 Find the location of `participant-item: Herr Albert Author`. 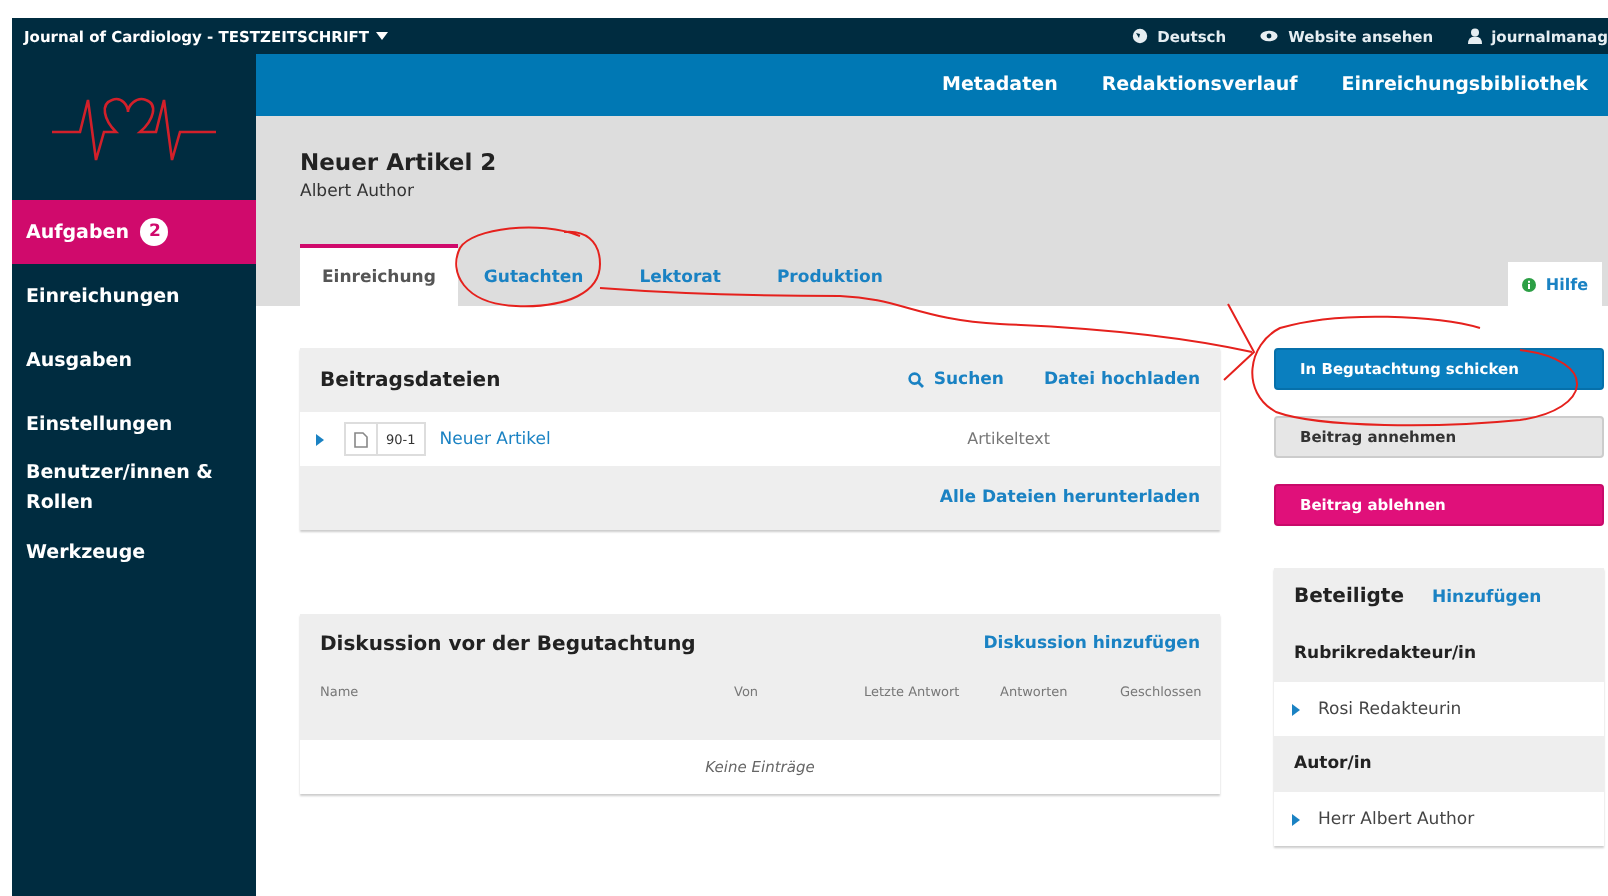

participant-item: Herr Albert Author is located at coordinates (1439, 819).